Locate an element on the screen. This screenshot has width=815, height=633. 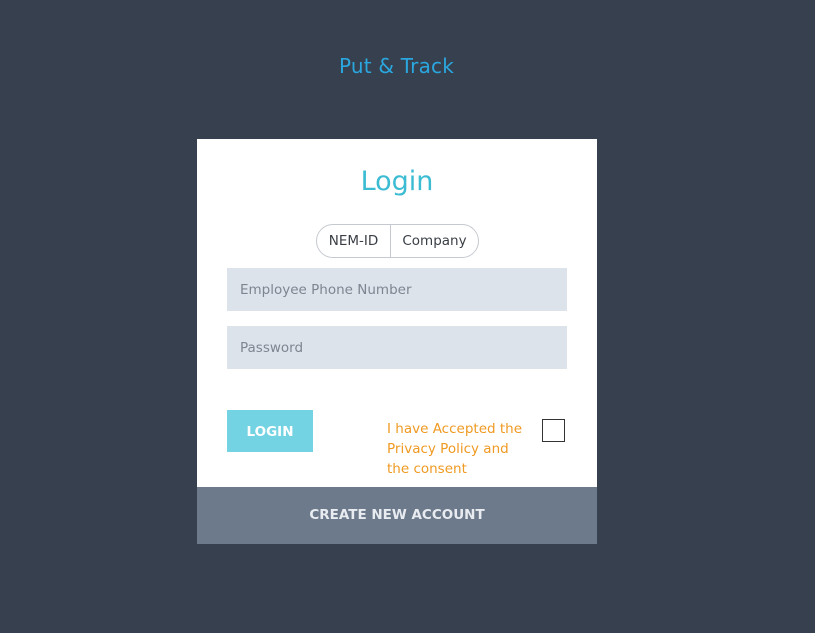
login-title: Login is located at coordinates (397, 181).